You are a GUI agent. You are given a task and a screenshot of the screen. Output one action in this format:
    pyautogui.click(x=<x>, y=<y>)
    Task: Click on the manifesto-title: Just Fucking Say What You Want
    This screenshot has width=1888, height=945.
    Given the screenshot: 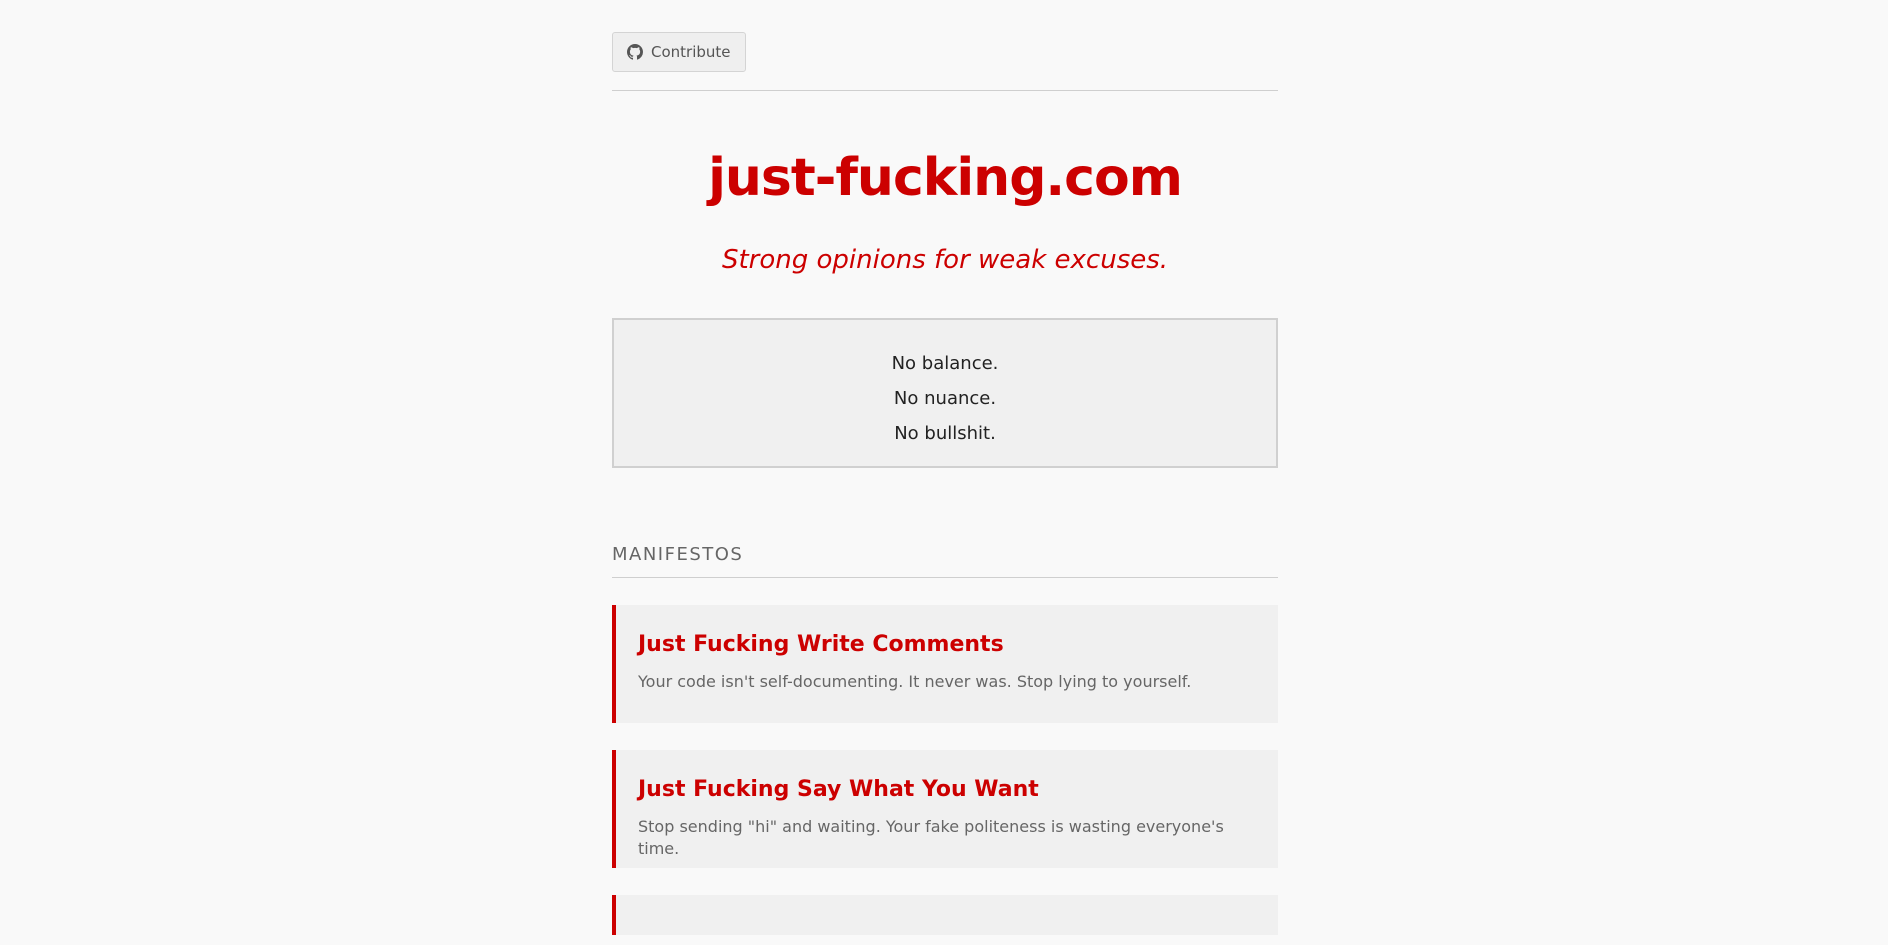 What is the action you would take?
    pyautogui.click(x=947, y=790)
    